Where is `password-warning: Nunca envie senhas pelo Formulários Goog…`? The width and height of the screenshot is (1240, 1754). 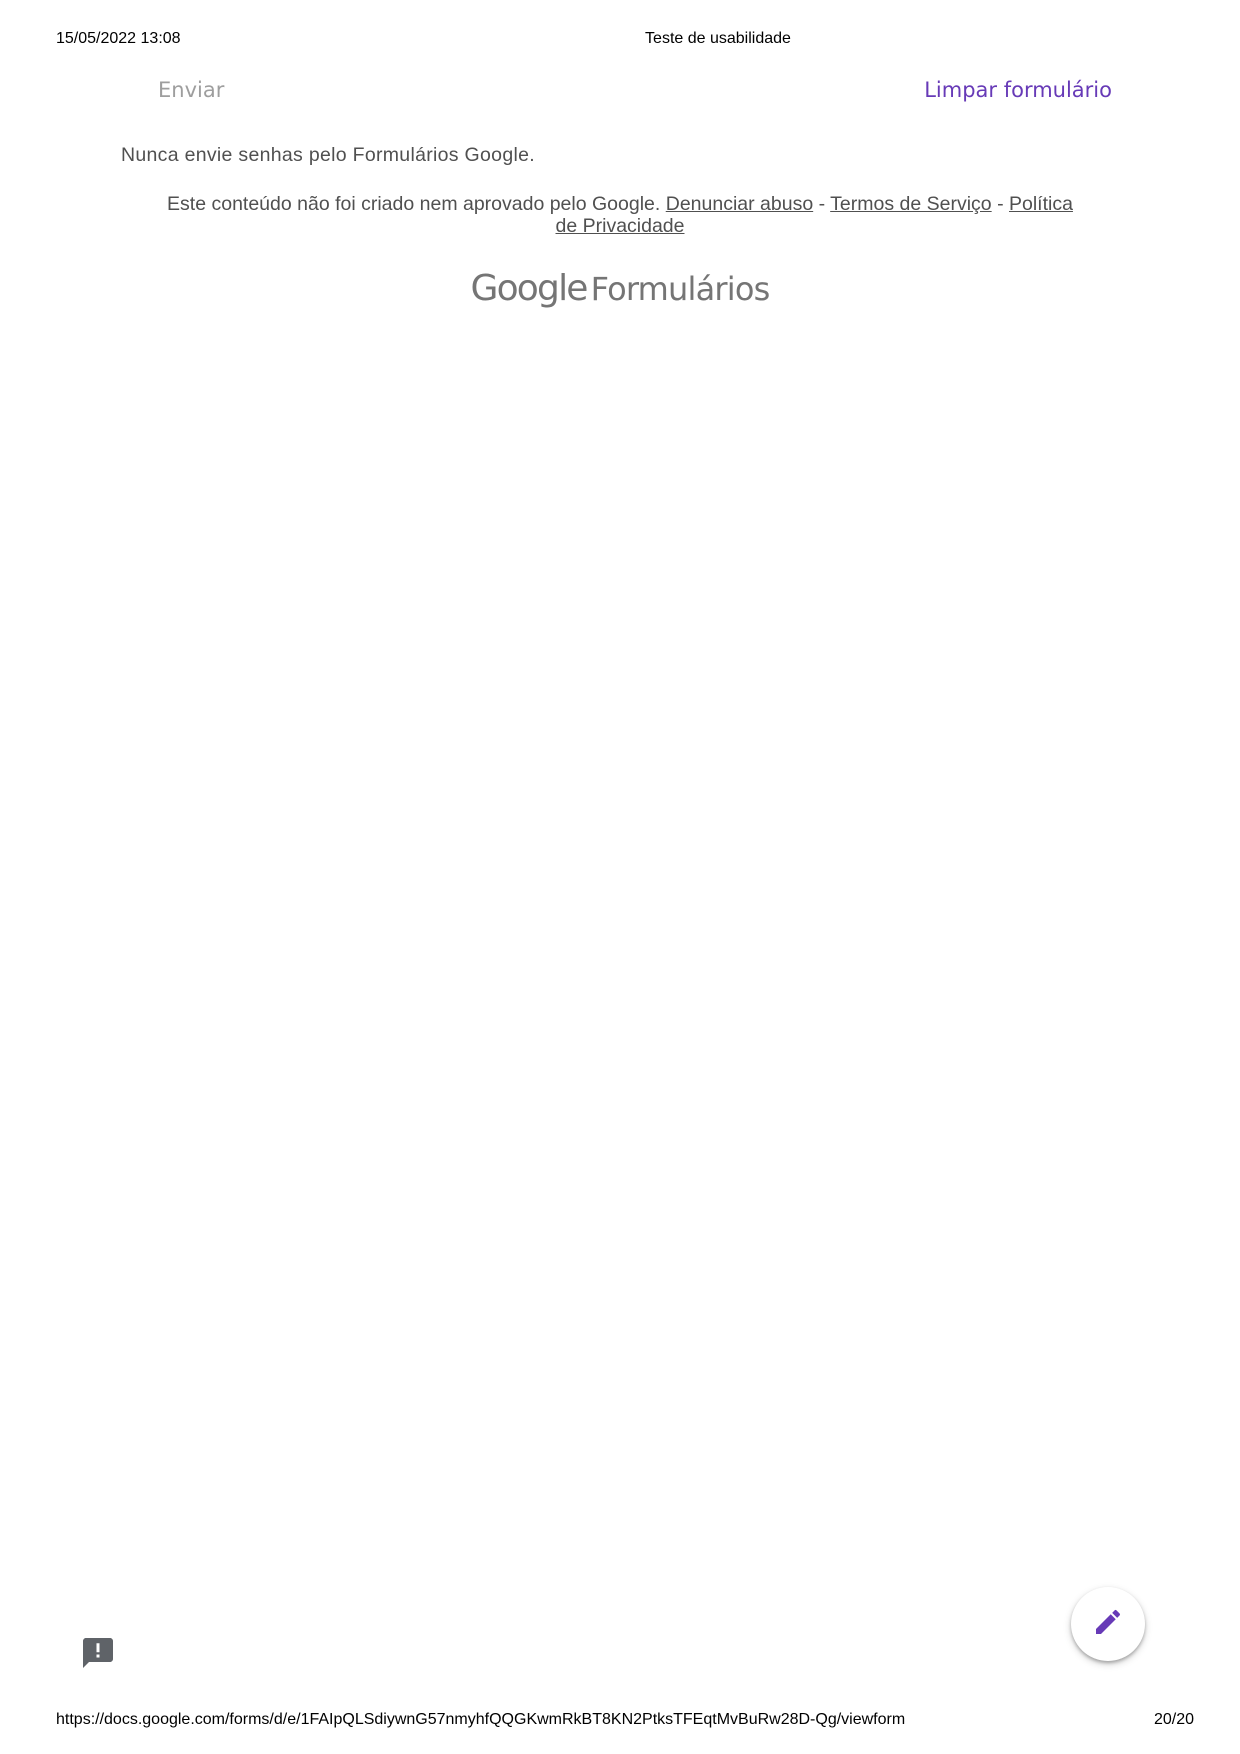 password-warning: Nunca envie senhas pelo Formulários Goog… is located at coordinates (328, 155).